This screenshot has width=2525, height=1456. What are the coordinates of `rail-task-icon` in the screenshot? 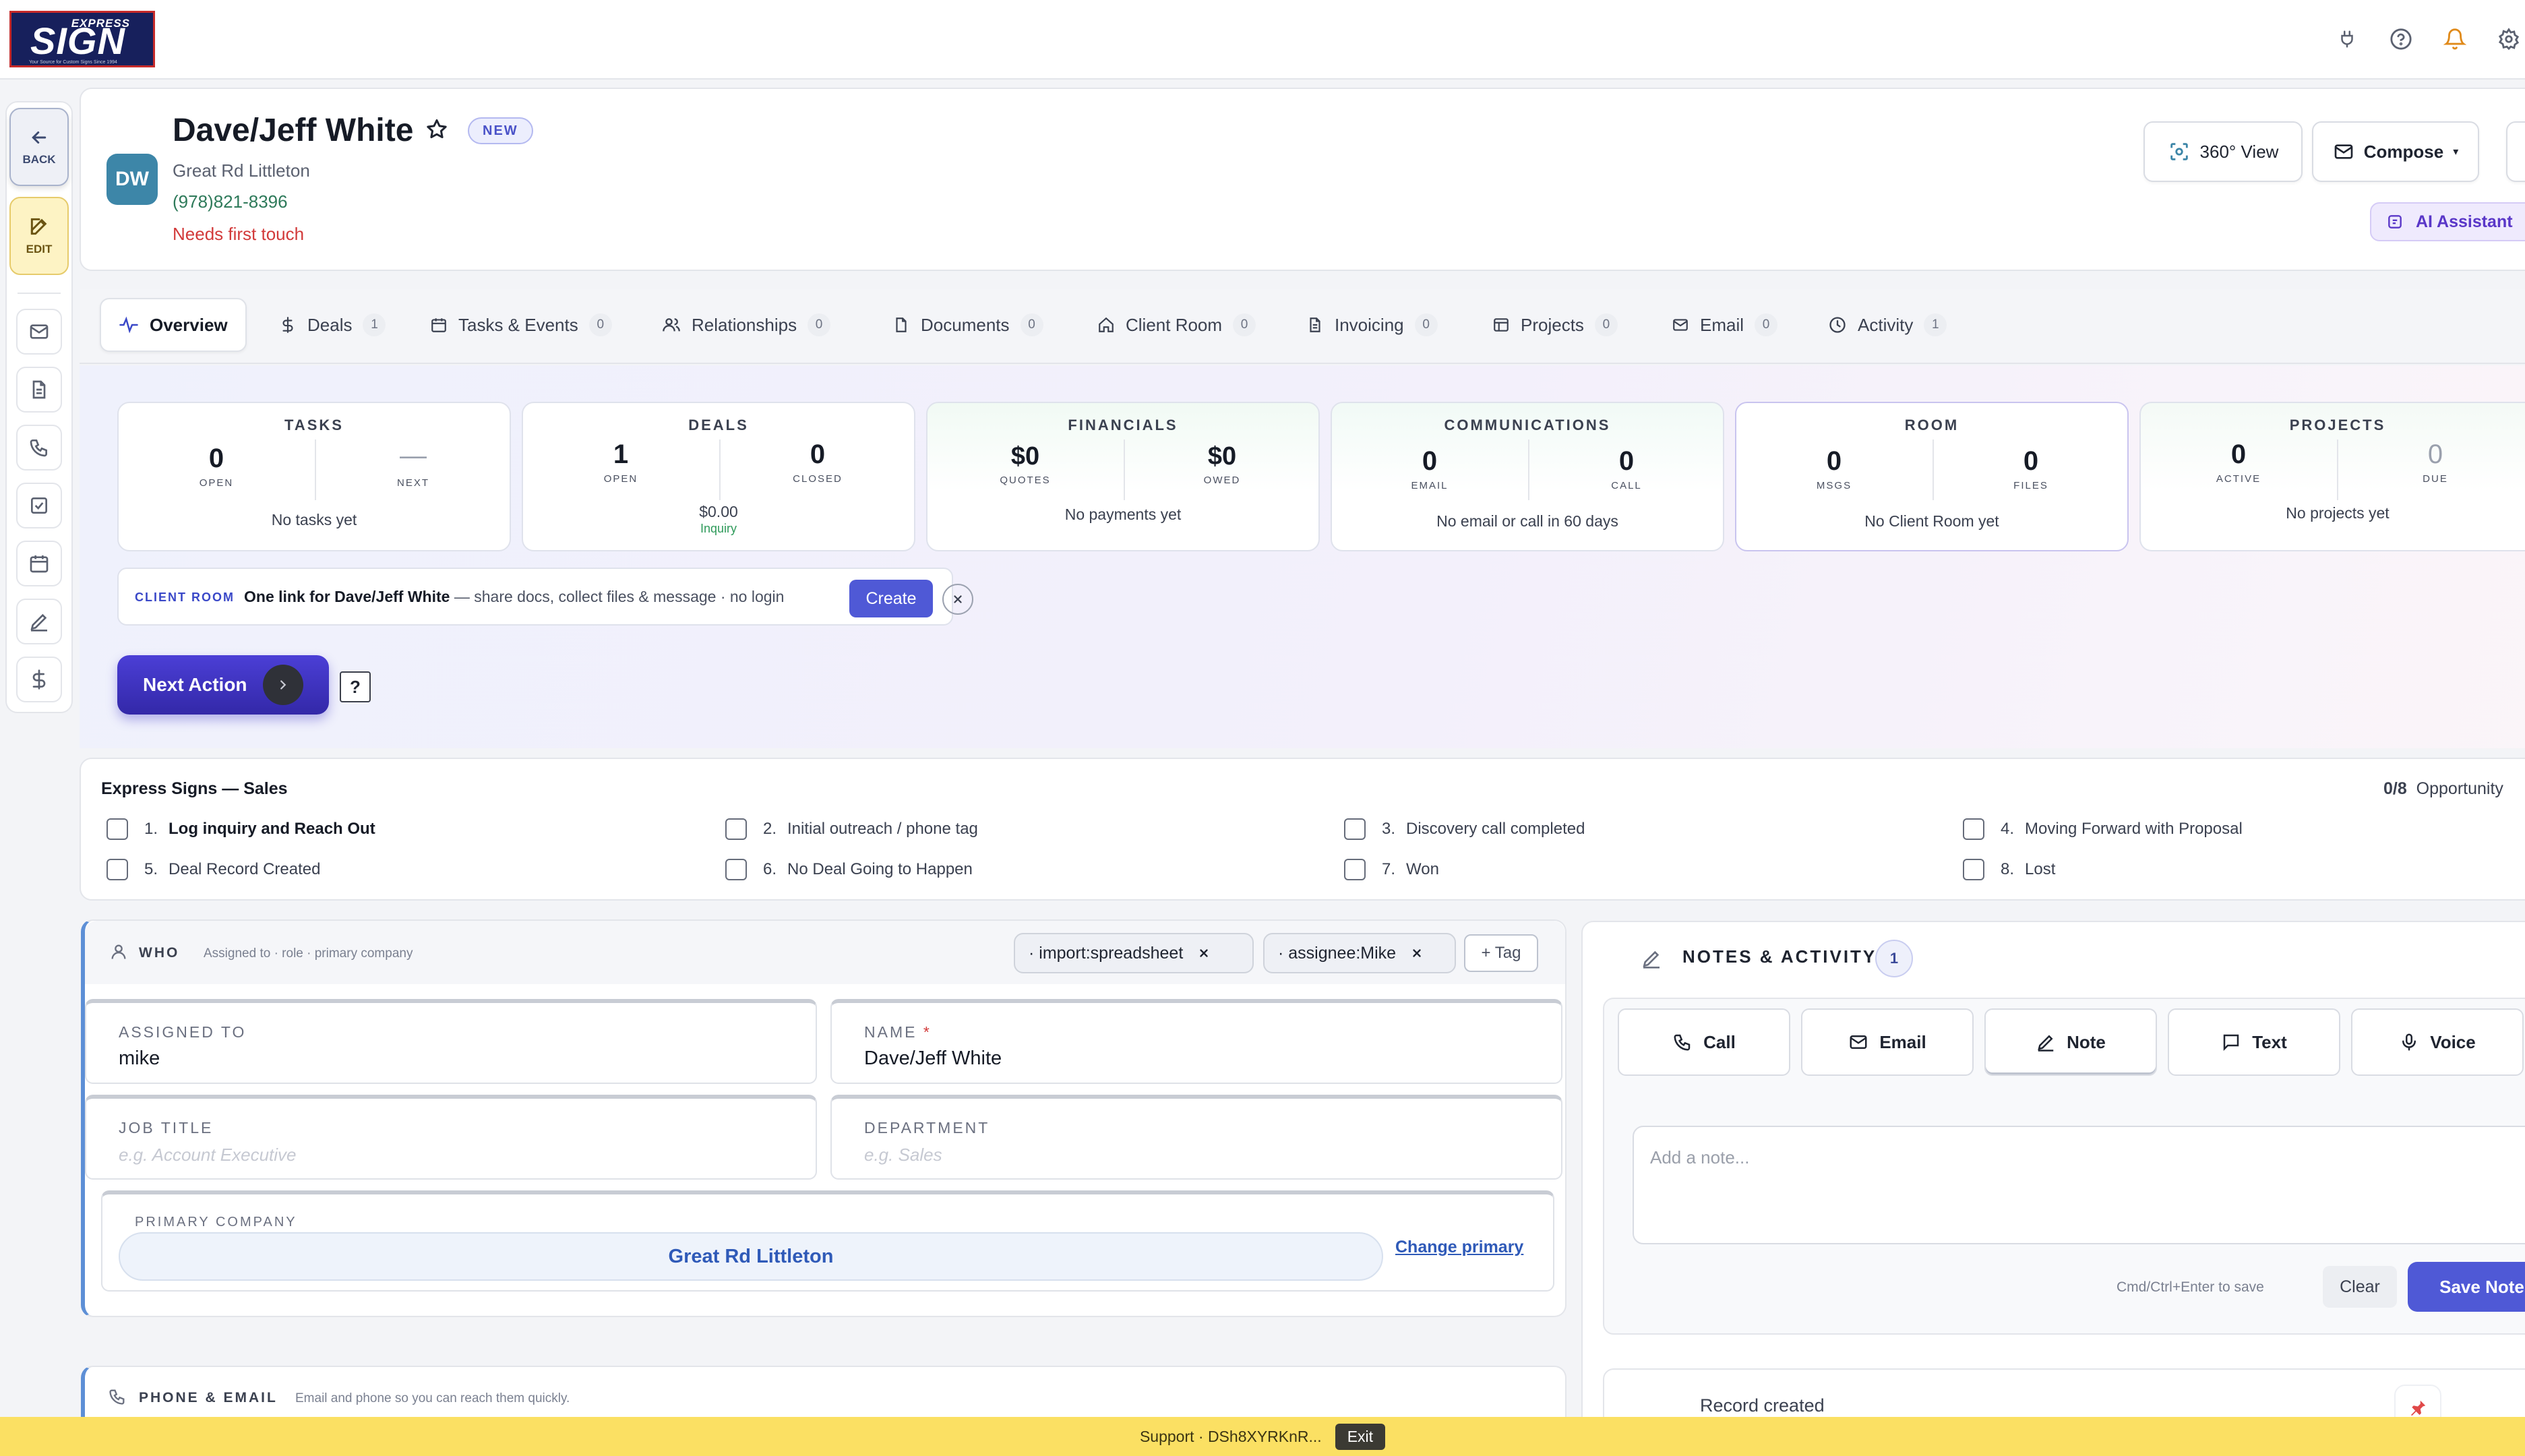 It's located at (39, 505).